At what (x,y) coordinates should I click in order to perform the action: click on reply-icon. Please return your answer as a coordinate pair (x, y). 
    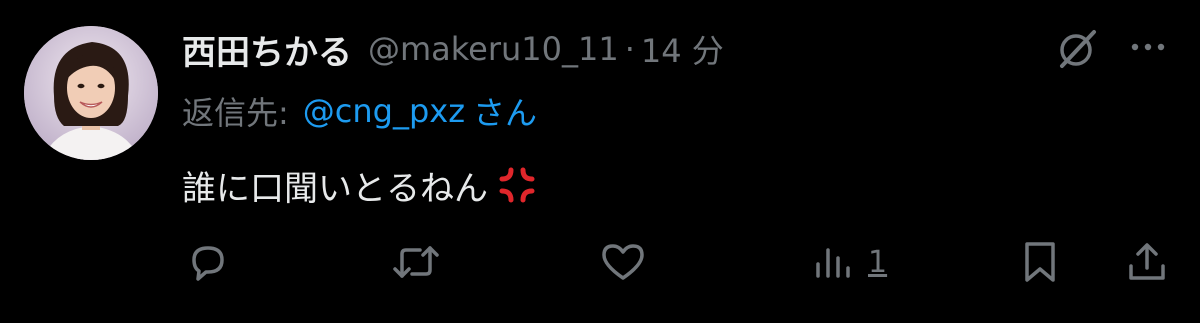
    Looking at the image, I should click on (208, 263).